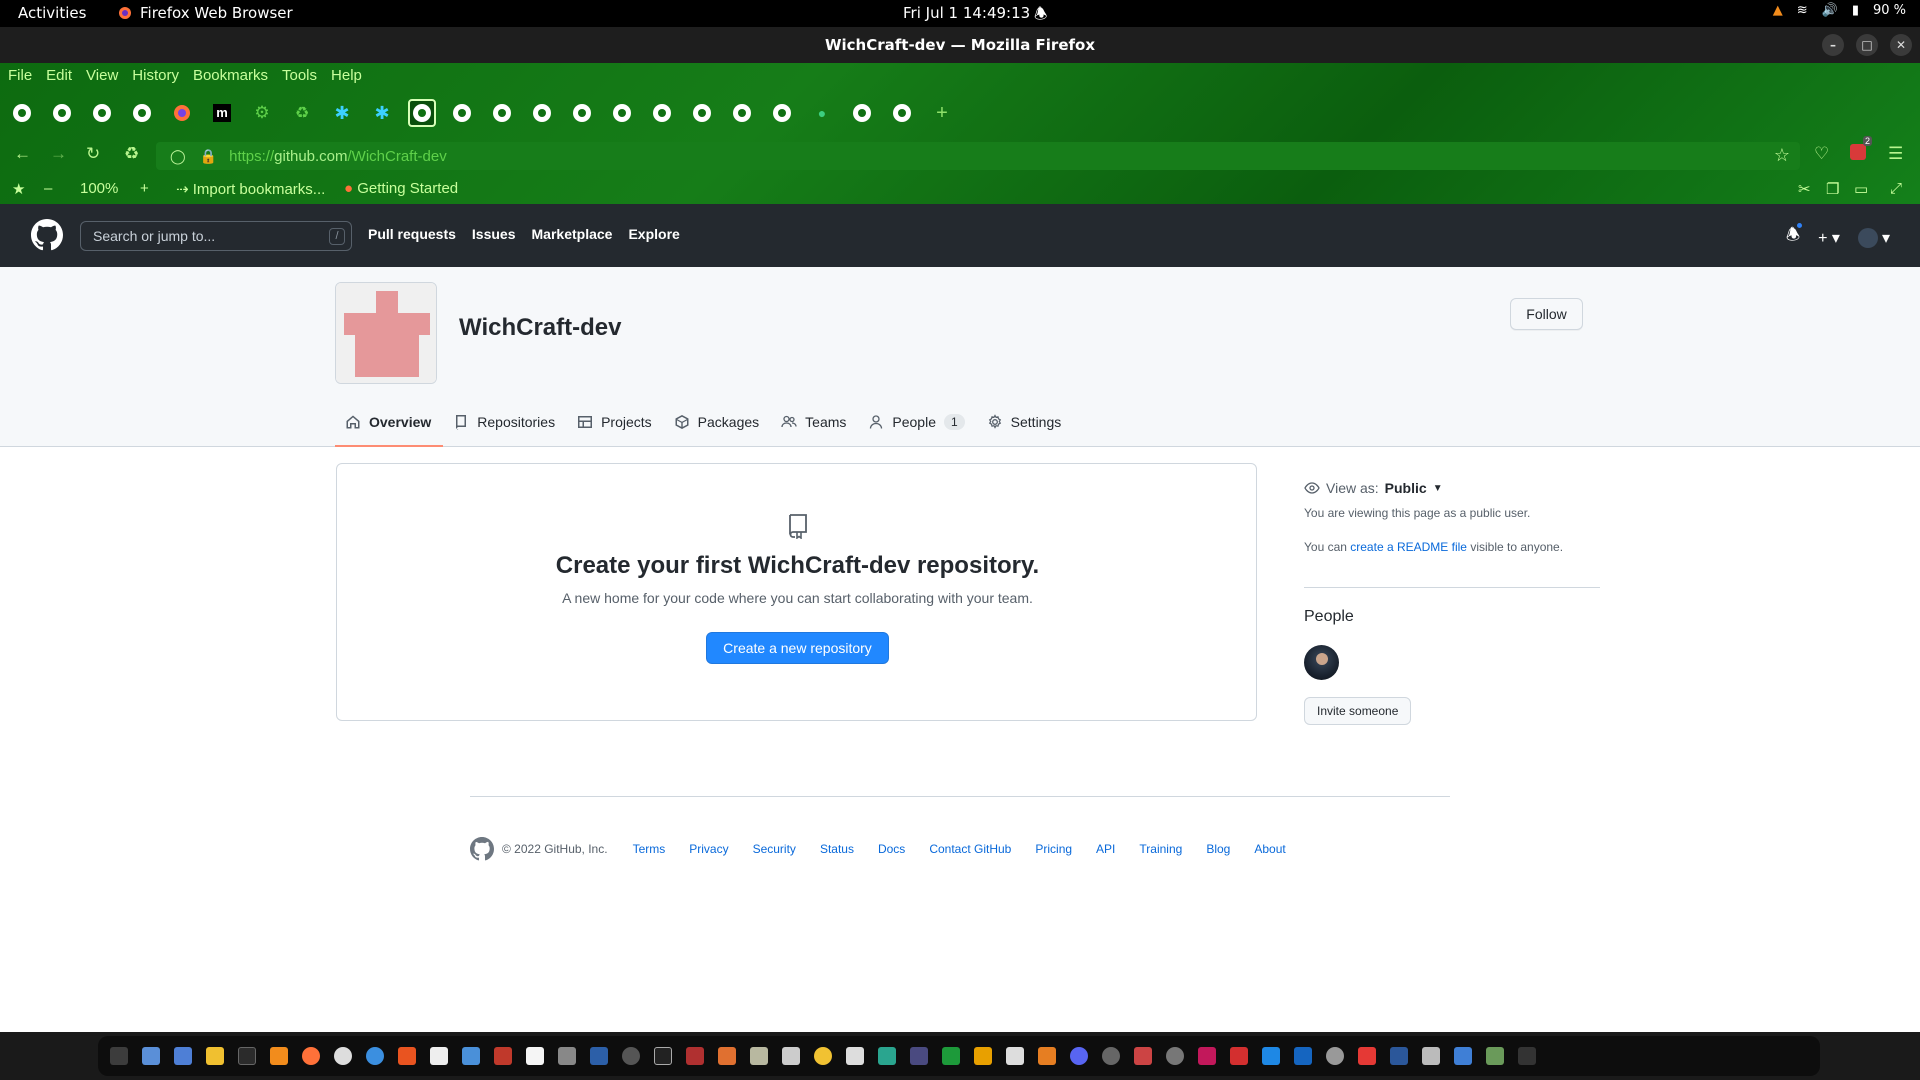 The width and height of the screenshot is (1920, 1080). Describe the element at coordinates (230, 75) in the screenshot. I see `menu-bookmarks: Bookmarks` at that location.